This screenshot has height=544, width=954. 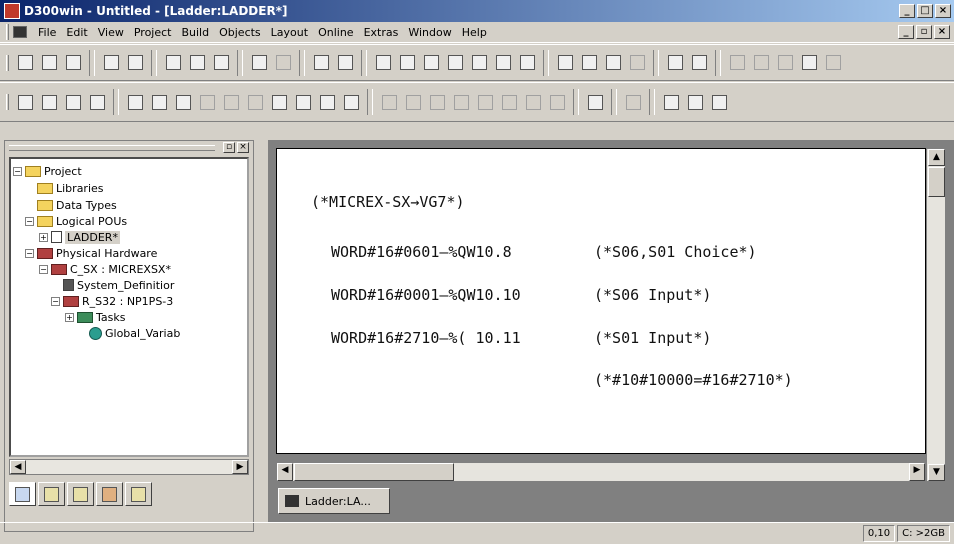 What do you see at coordinates (389, 102) in the screenshot?
I see `open-contact-icon` at bounding box center [389, 102].